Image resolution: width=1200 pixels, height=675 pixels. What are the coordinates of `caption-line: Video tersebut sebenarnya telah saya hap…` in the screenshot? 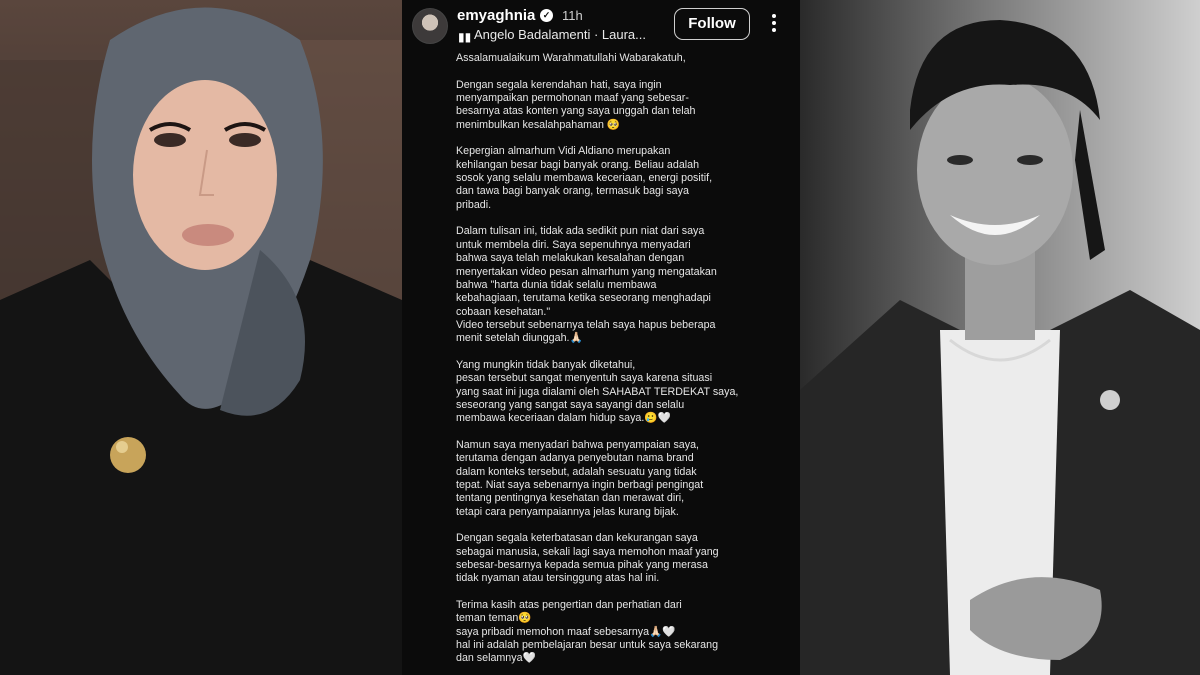 It's located at (586, 324).